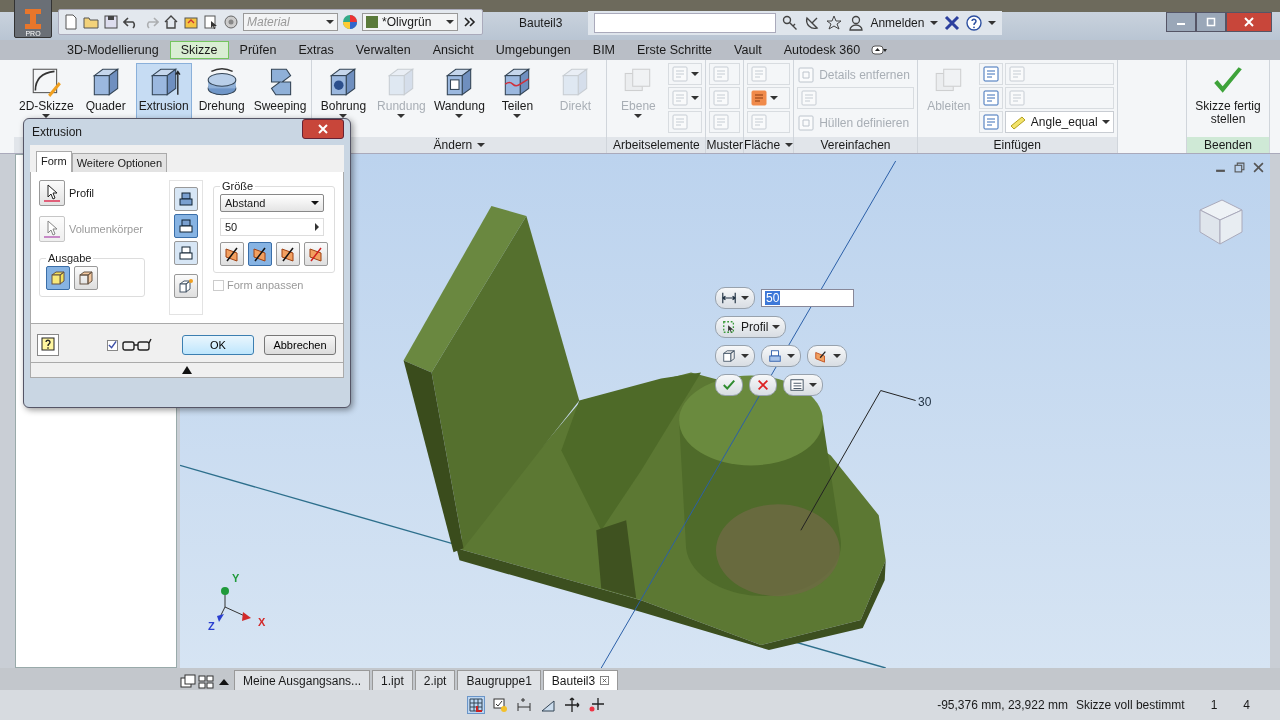 This screenshot has height=720, width=1280. I want to click on group-label: Einfügen, so click(1017, 145).